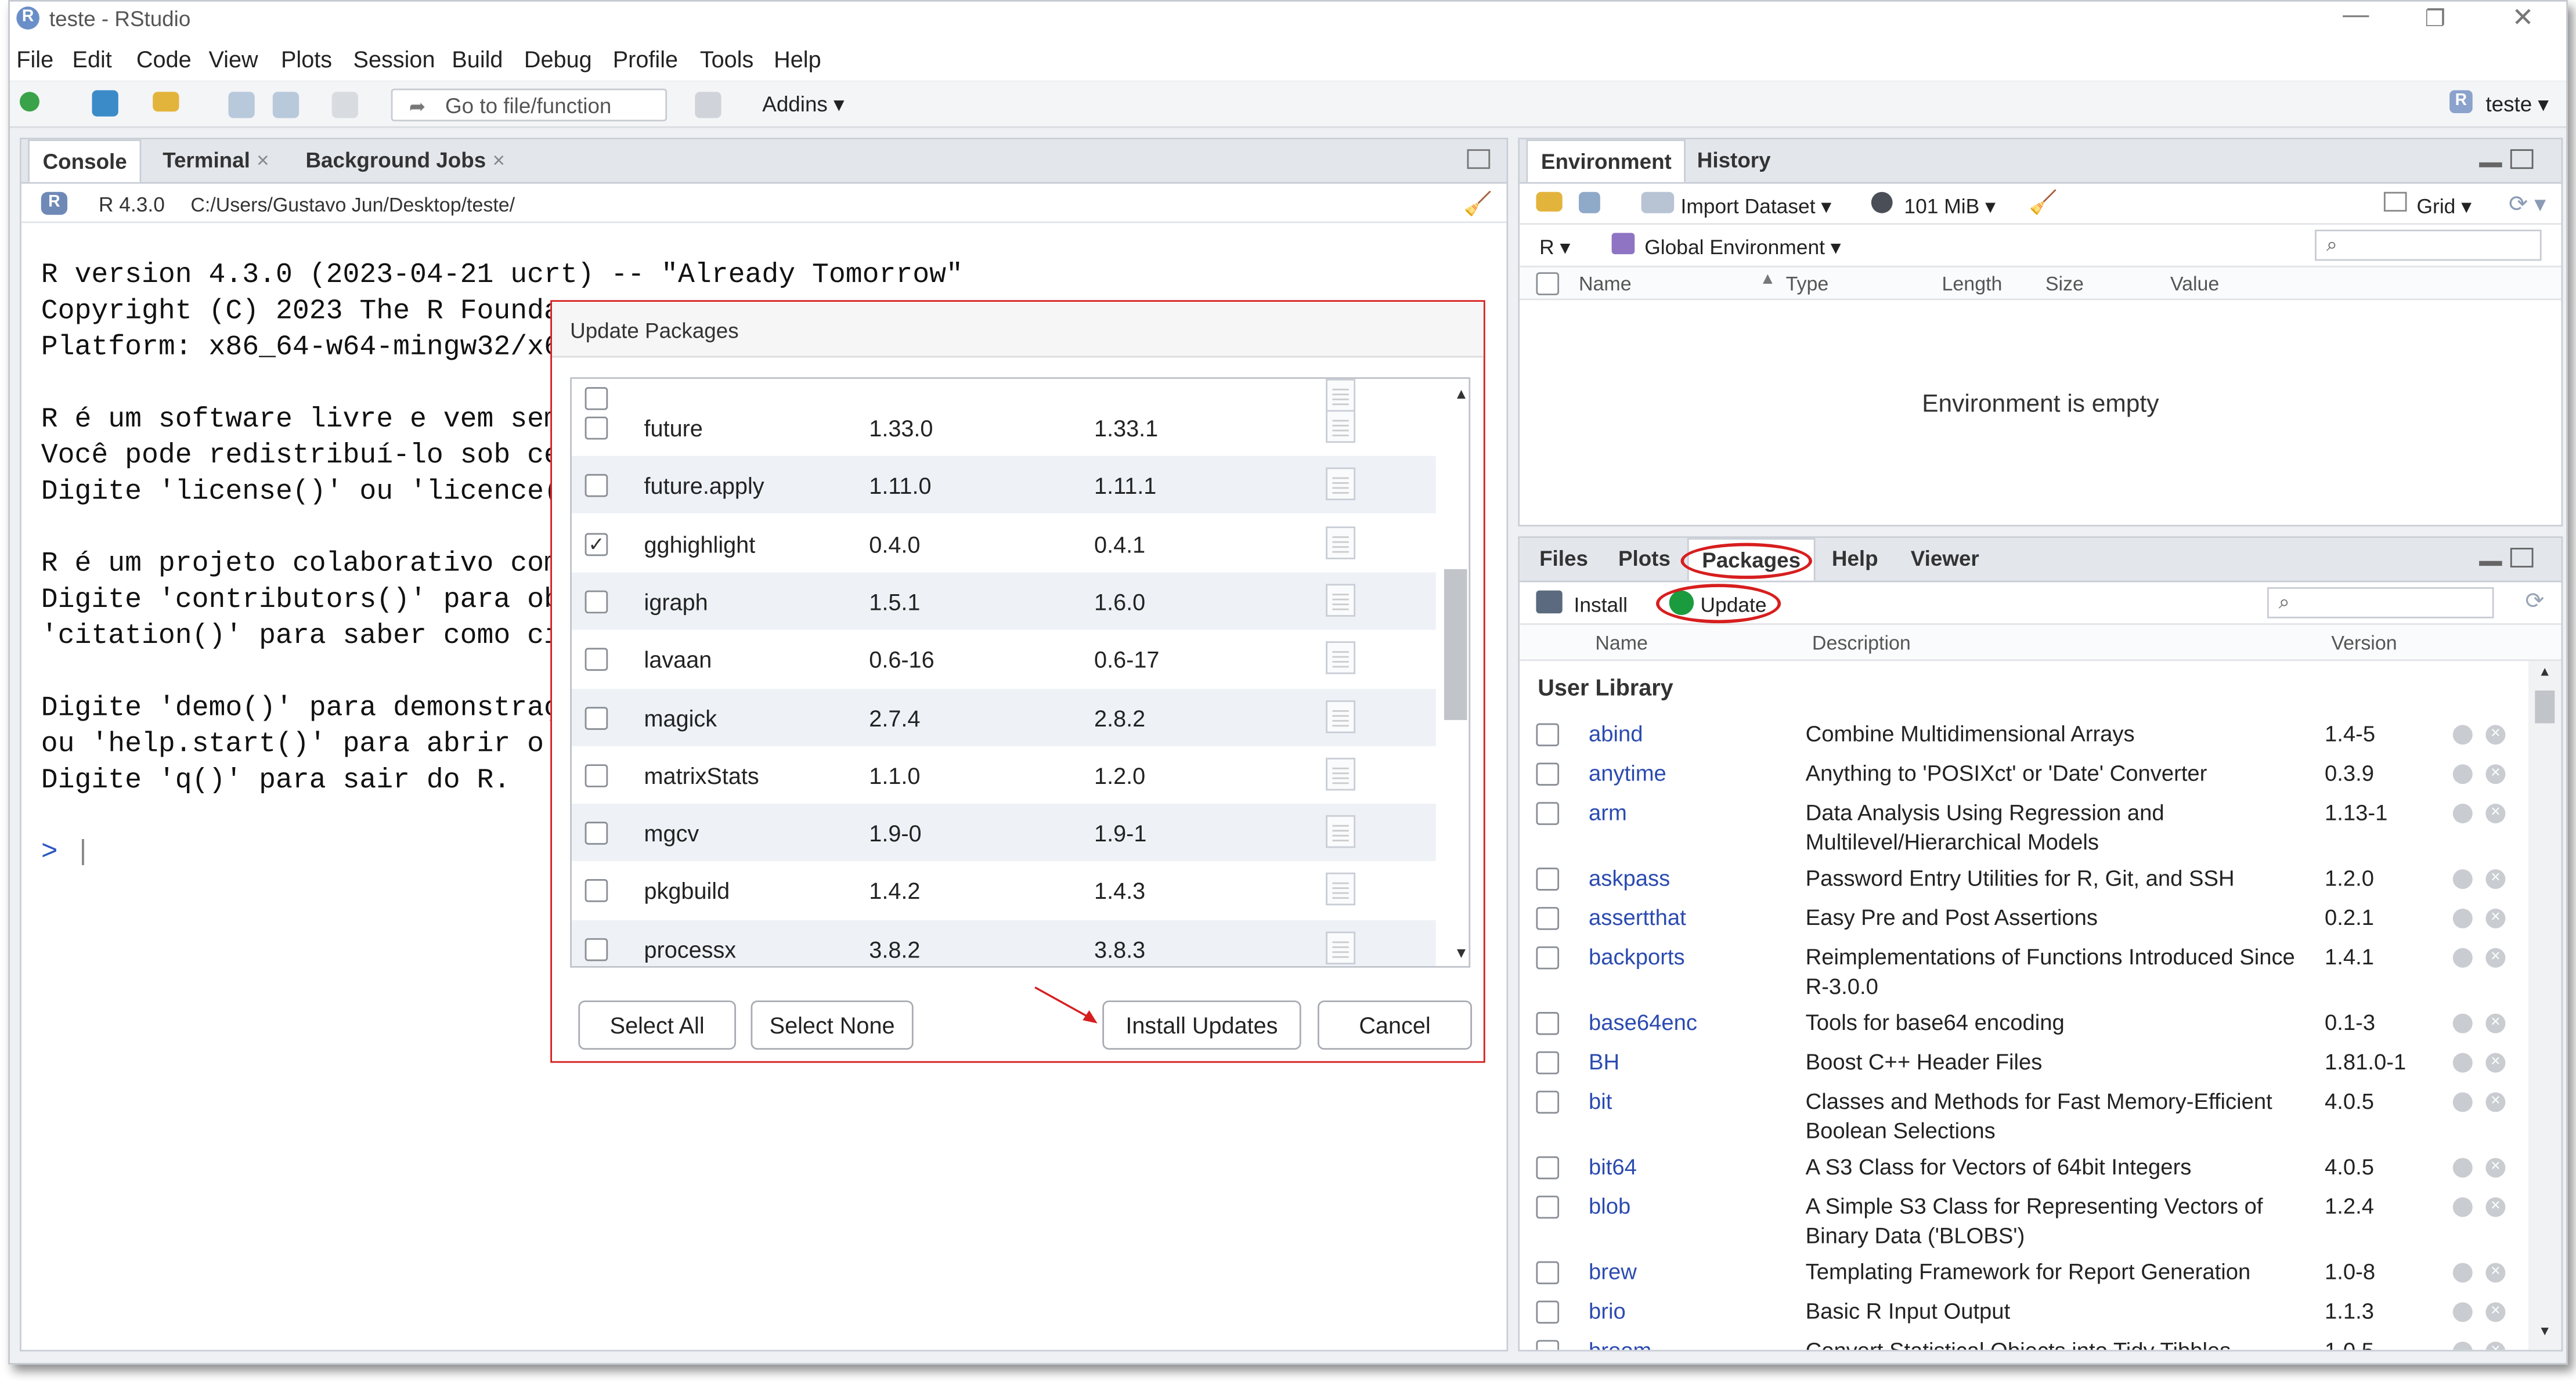 The width and height of the screenshot is (2576, 1381). What do you see at coordinates (645, 59) in the screenshot?
I see `menu-profile: Profile` at bounding box center [645, 59].